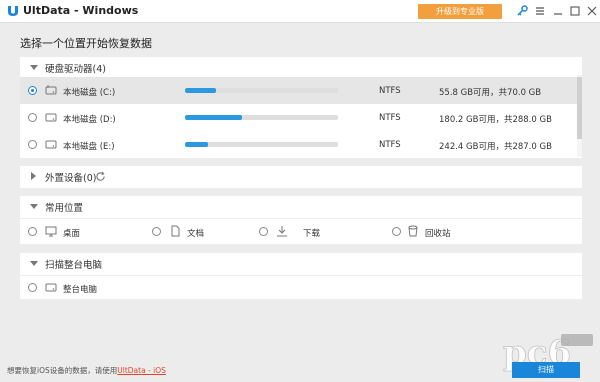 This screenshot has width=600, height=382. Describe the element at coordinates (75, 69) in the screenshot. I see `section-title: 硬盘驱动器(4)` at that location.